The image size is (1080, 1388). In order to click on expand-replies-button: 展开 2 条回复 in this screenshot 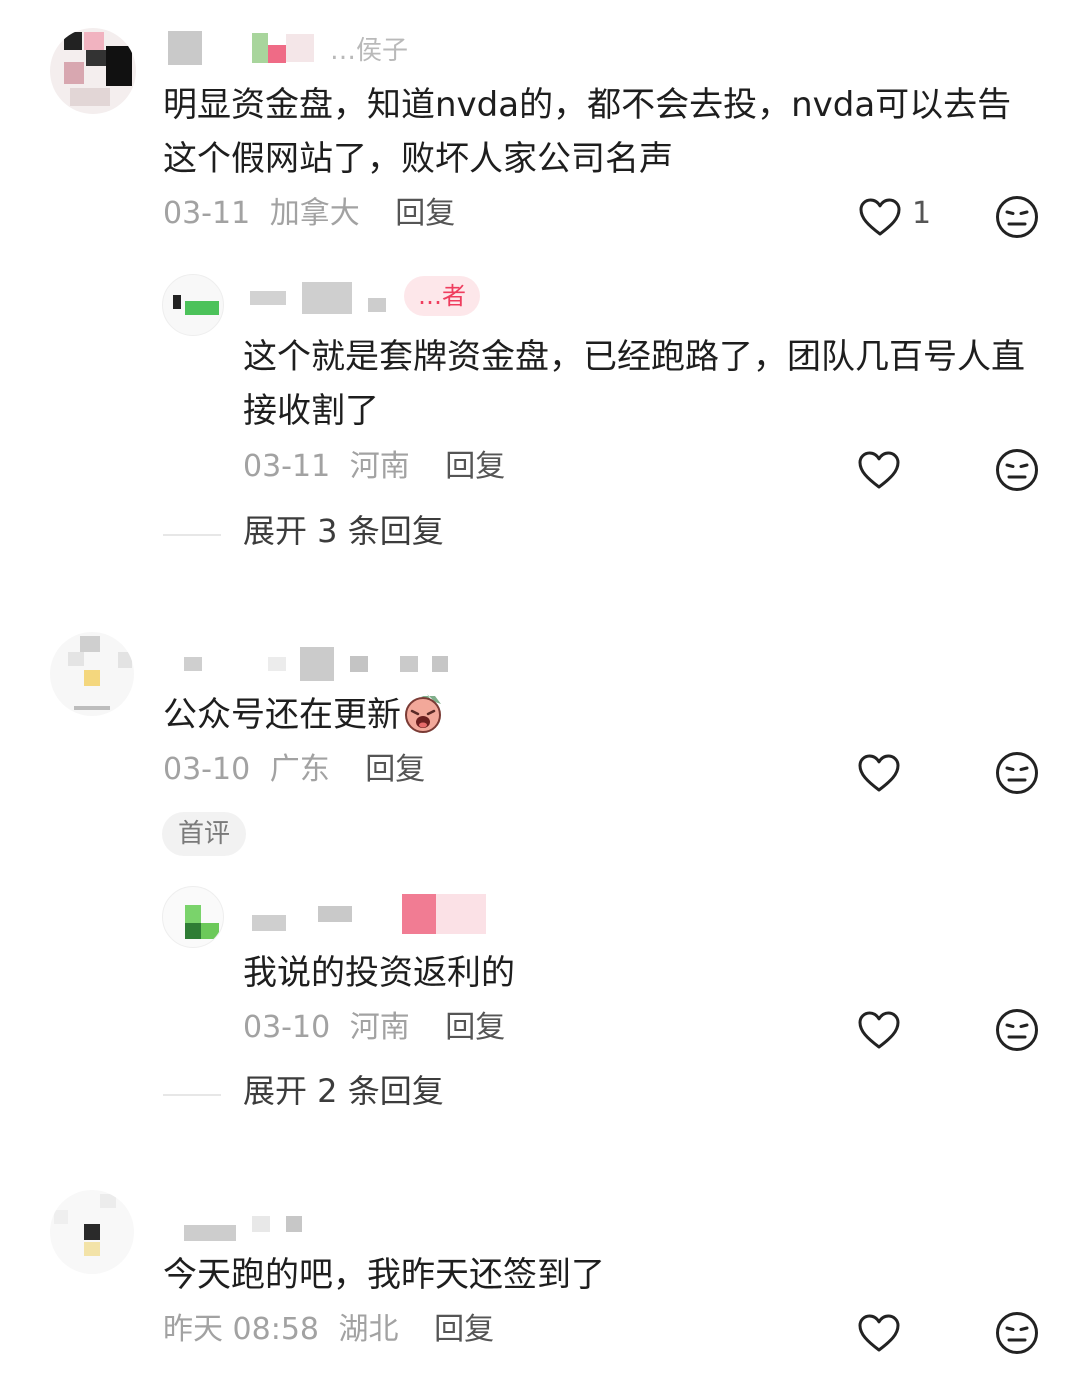, I will do `click(343, 1091)`.